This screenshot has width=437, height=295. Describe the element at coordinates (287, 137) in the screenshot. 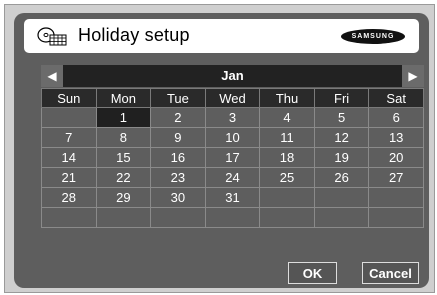

I see `calendar-day-cell: 11` at that location.